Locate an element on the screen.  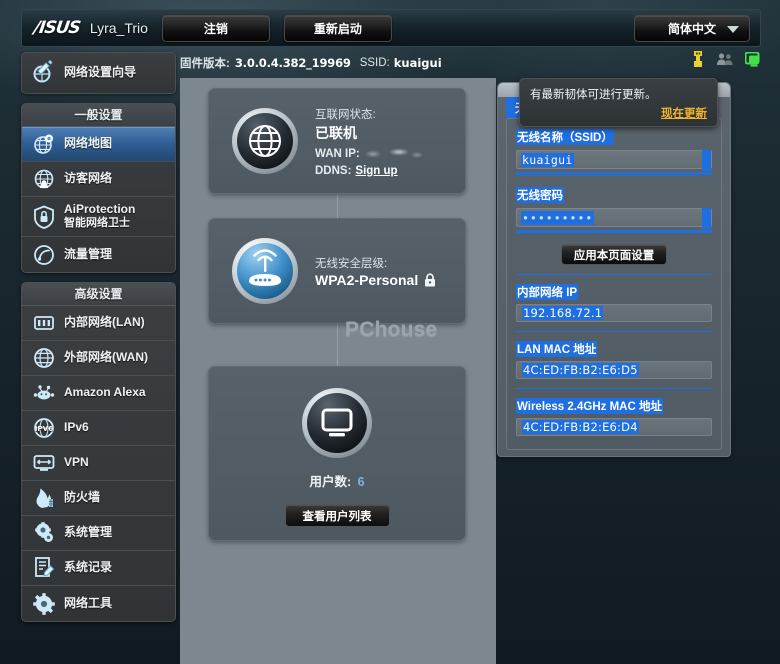
sidebar-item-lan: 内部网络(LAN) is located at coordinates (98, 323).